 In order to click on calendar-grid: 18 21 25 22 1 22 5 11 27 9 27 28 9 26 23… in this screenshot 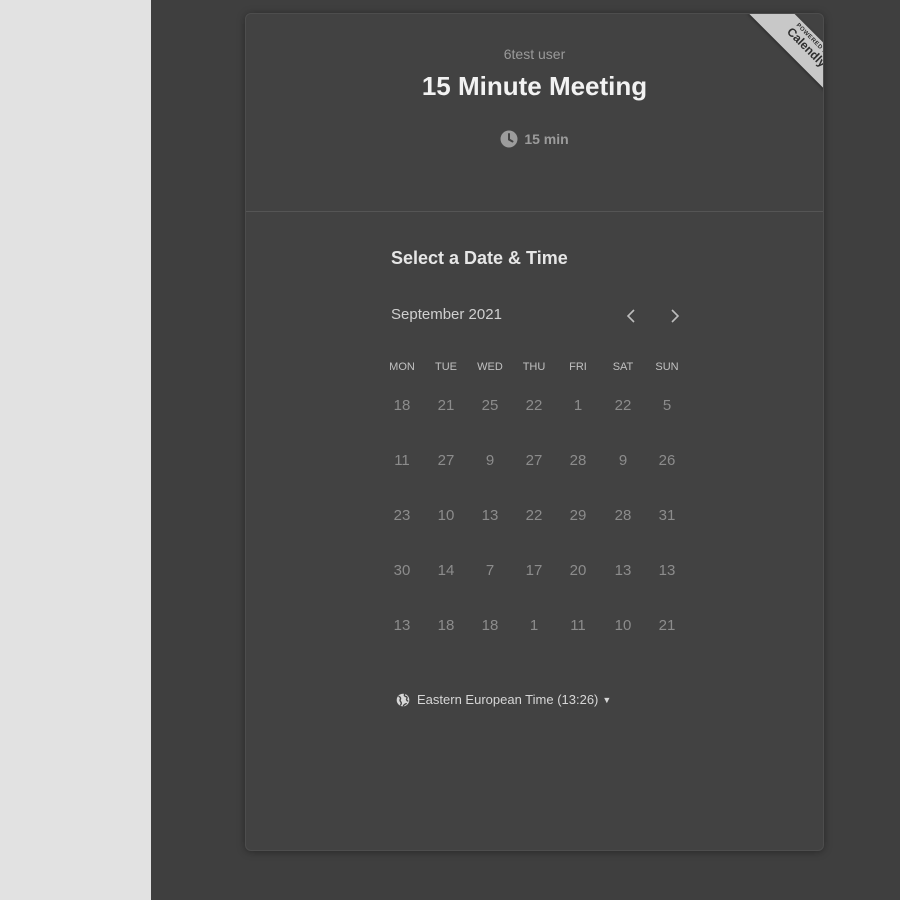, I will do `click(535, 532)`.